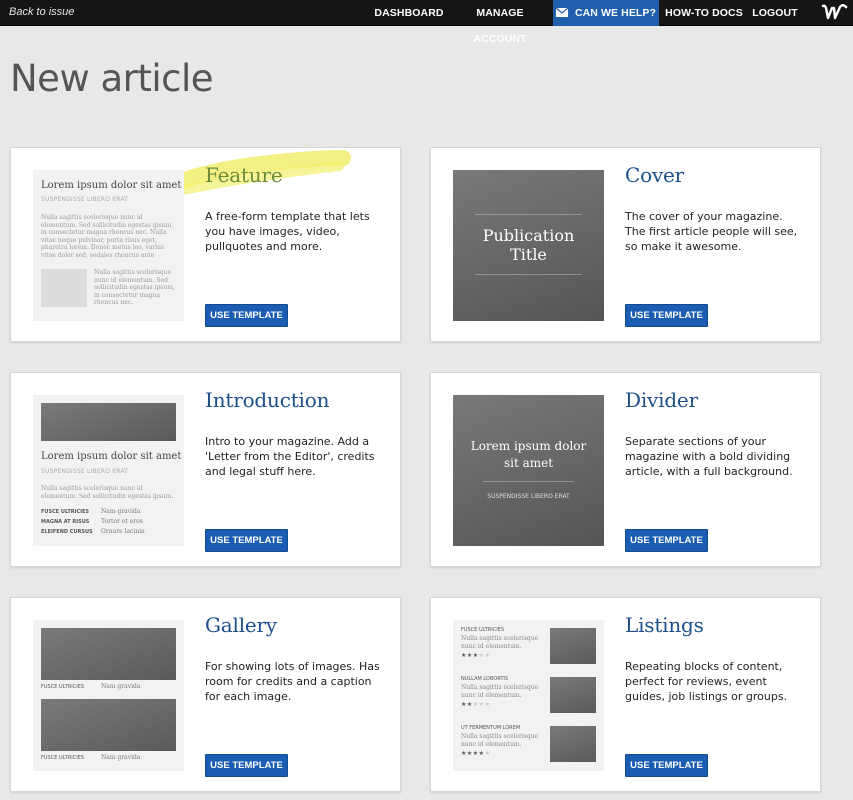 The height and width of the screenshot is (800, 853). Describe the element at coordinates (65, 522) in the screenshot. I see `credit-label: MAGNA AT RISUS` at that location.